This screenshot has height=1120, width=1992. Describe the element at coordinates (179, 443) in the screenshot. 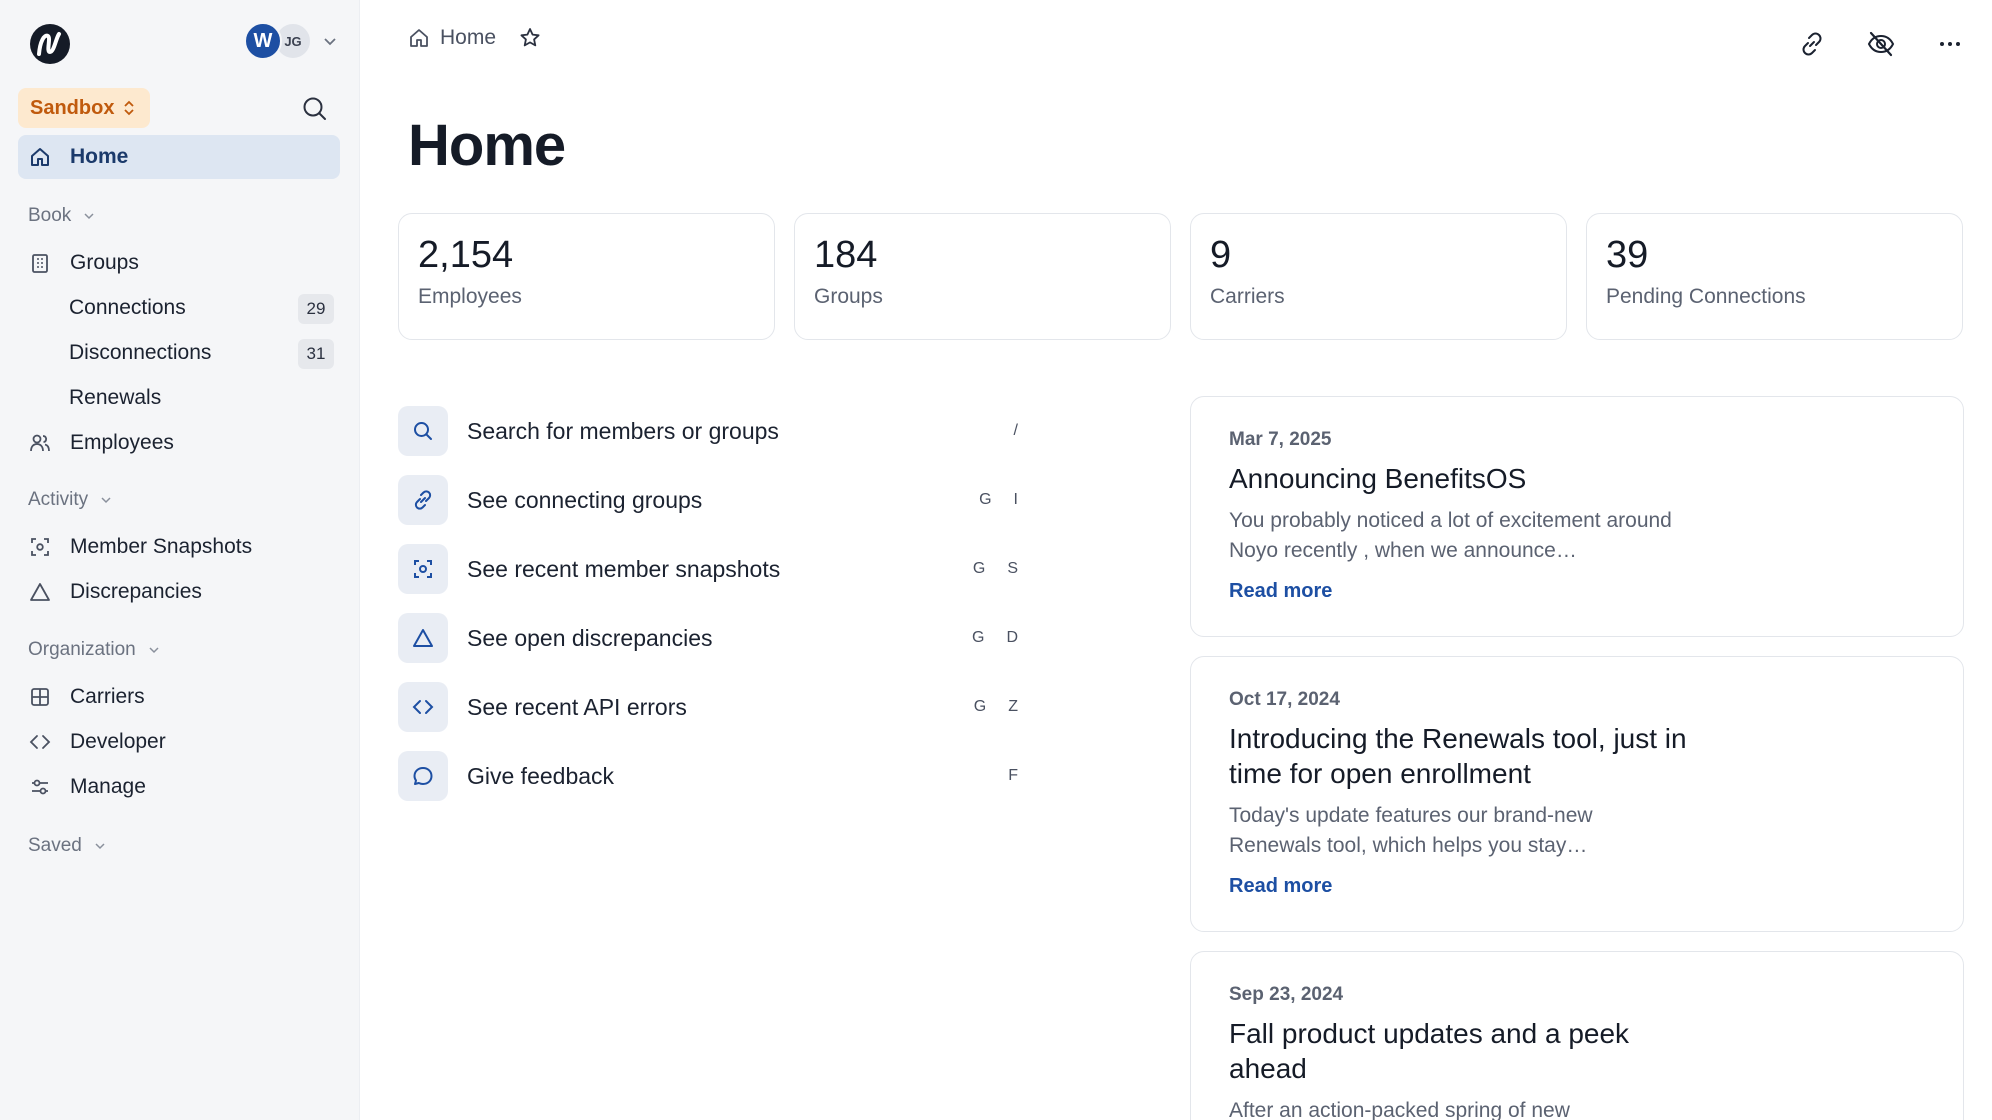

I see `sidebar-item-employees: Employees` at that location.